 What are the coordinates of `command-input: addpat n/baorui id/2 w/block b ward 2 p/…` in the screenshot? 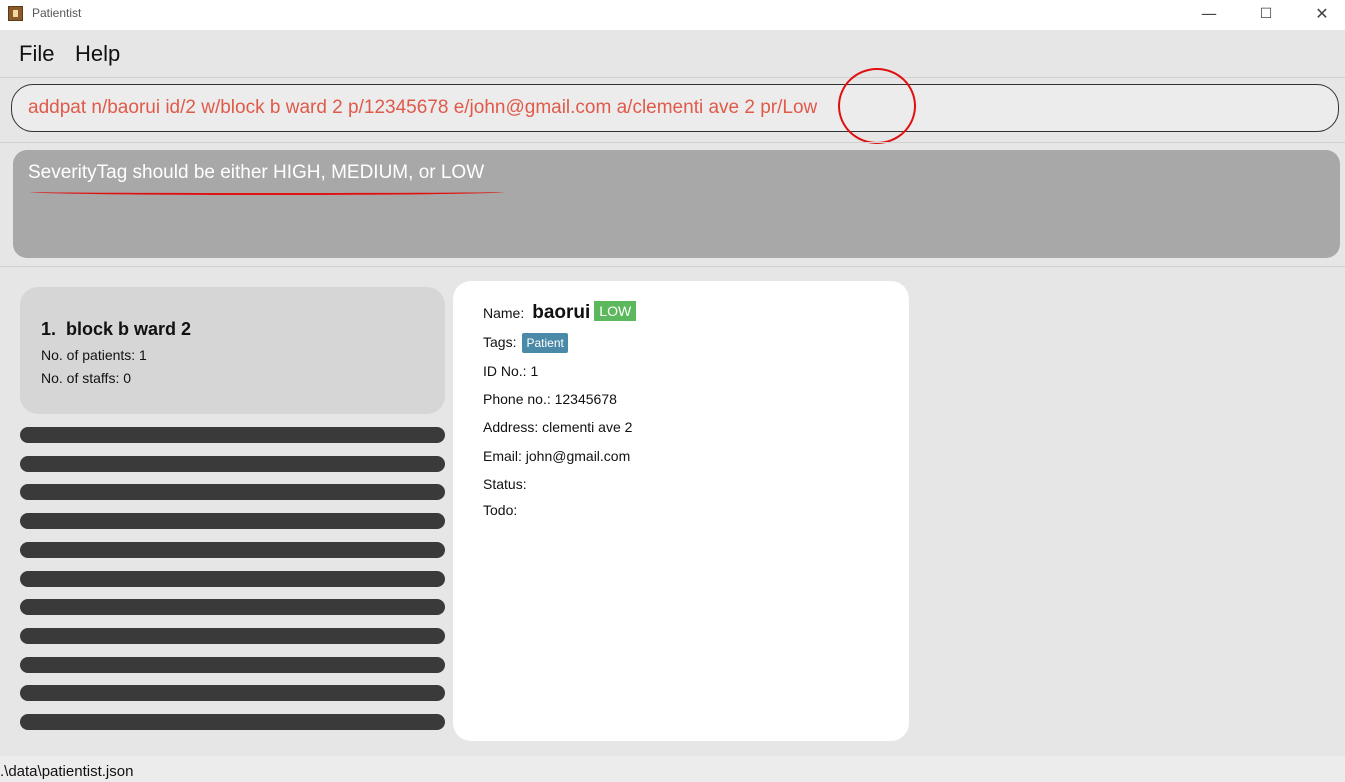 It's located at (675, 108).